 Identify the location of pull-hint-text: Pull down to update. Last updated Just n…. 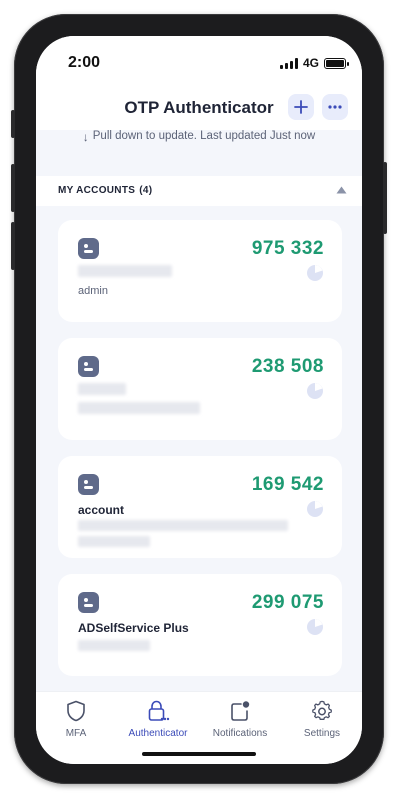
(204, 136).